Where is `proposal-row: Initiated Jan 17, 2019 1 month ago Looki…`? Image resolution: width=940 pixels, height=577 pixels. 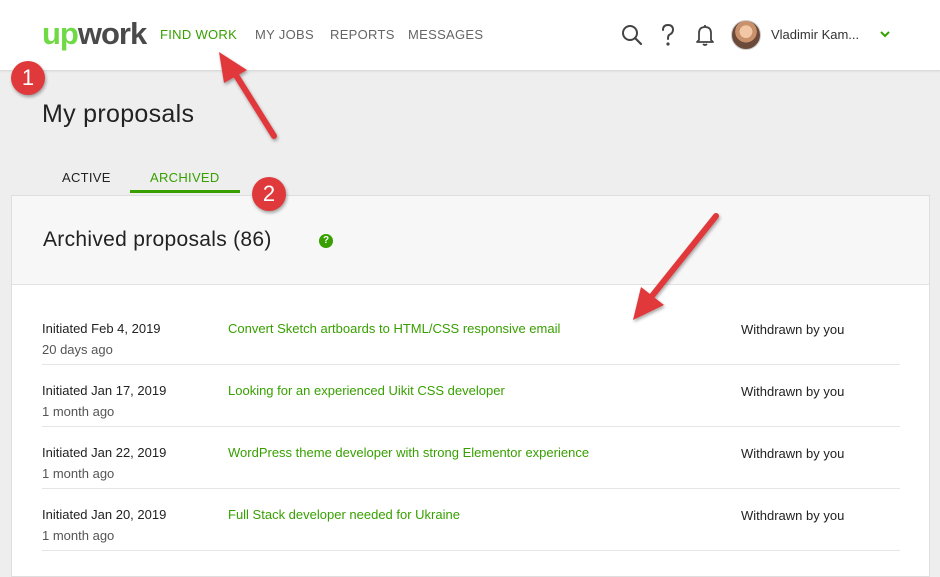 proposal-row: Initiated Jan 17, 2019 1 month ago Looki… is located at coordinates (471, 395).